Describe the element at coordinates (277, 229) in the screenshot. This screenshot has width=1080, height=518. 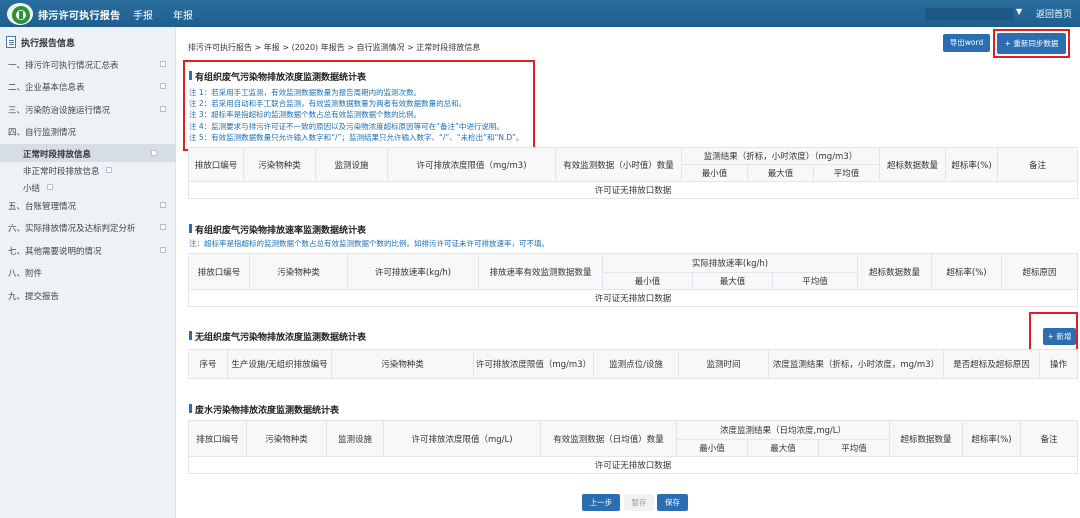
I see `section2-title: 有组织废气污染物排放速率监测数据统计表` at that location.